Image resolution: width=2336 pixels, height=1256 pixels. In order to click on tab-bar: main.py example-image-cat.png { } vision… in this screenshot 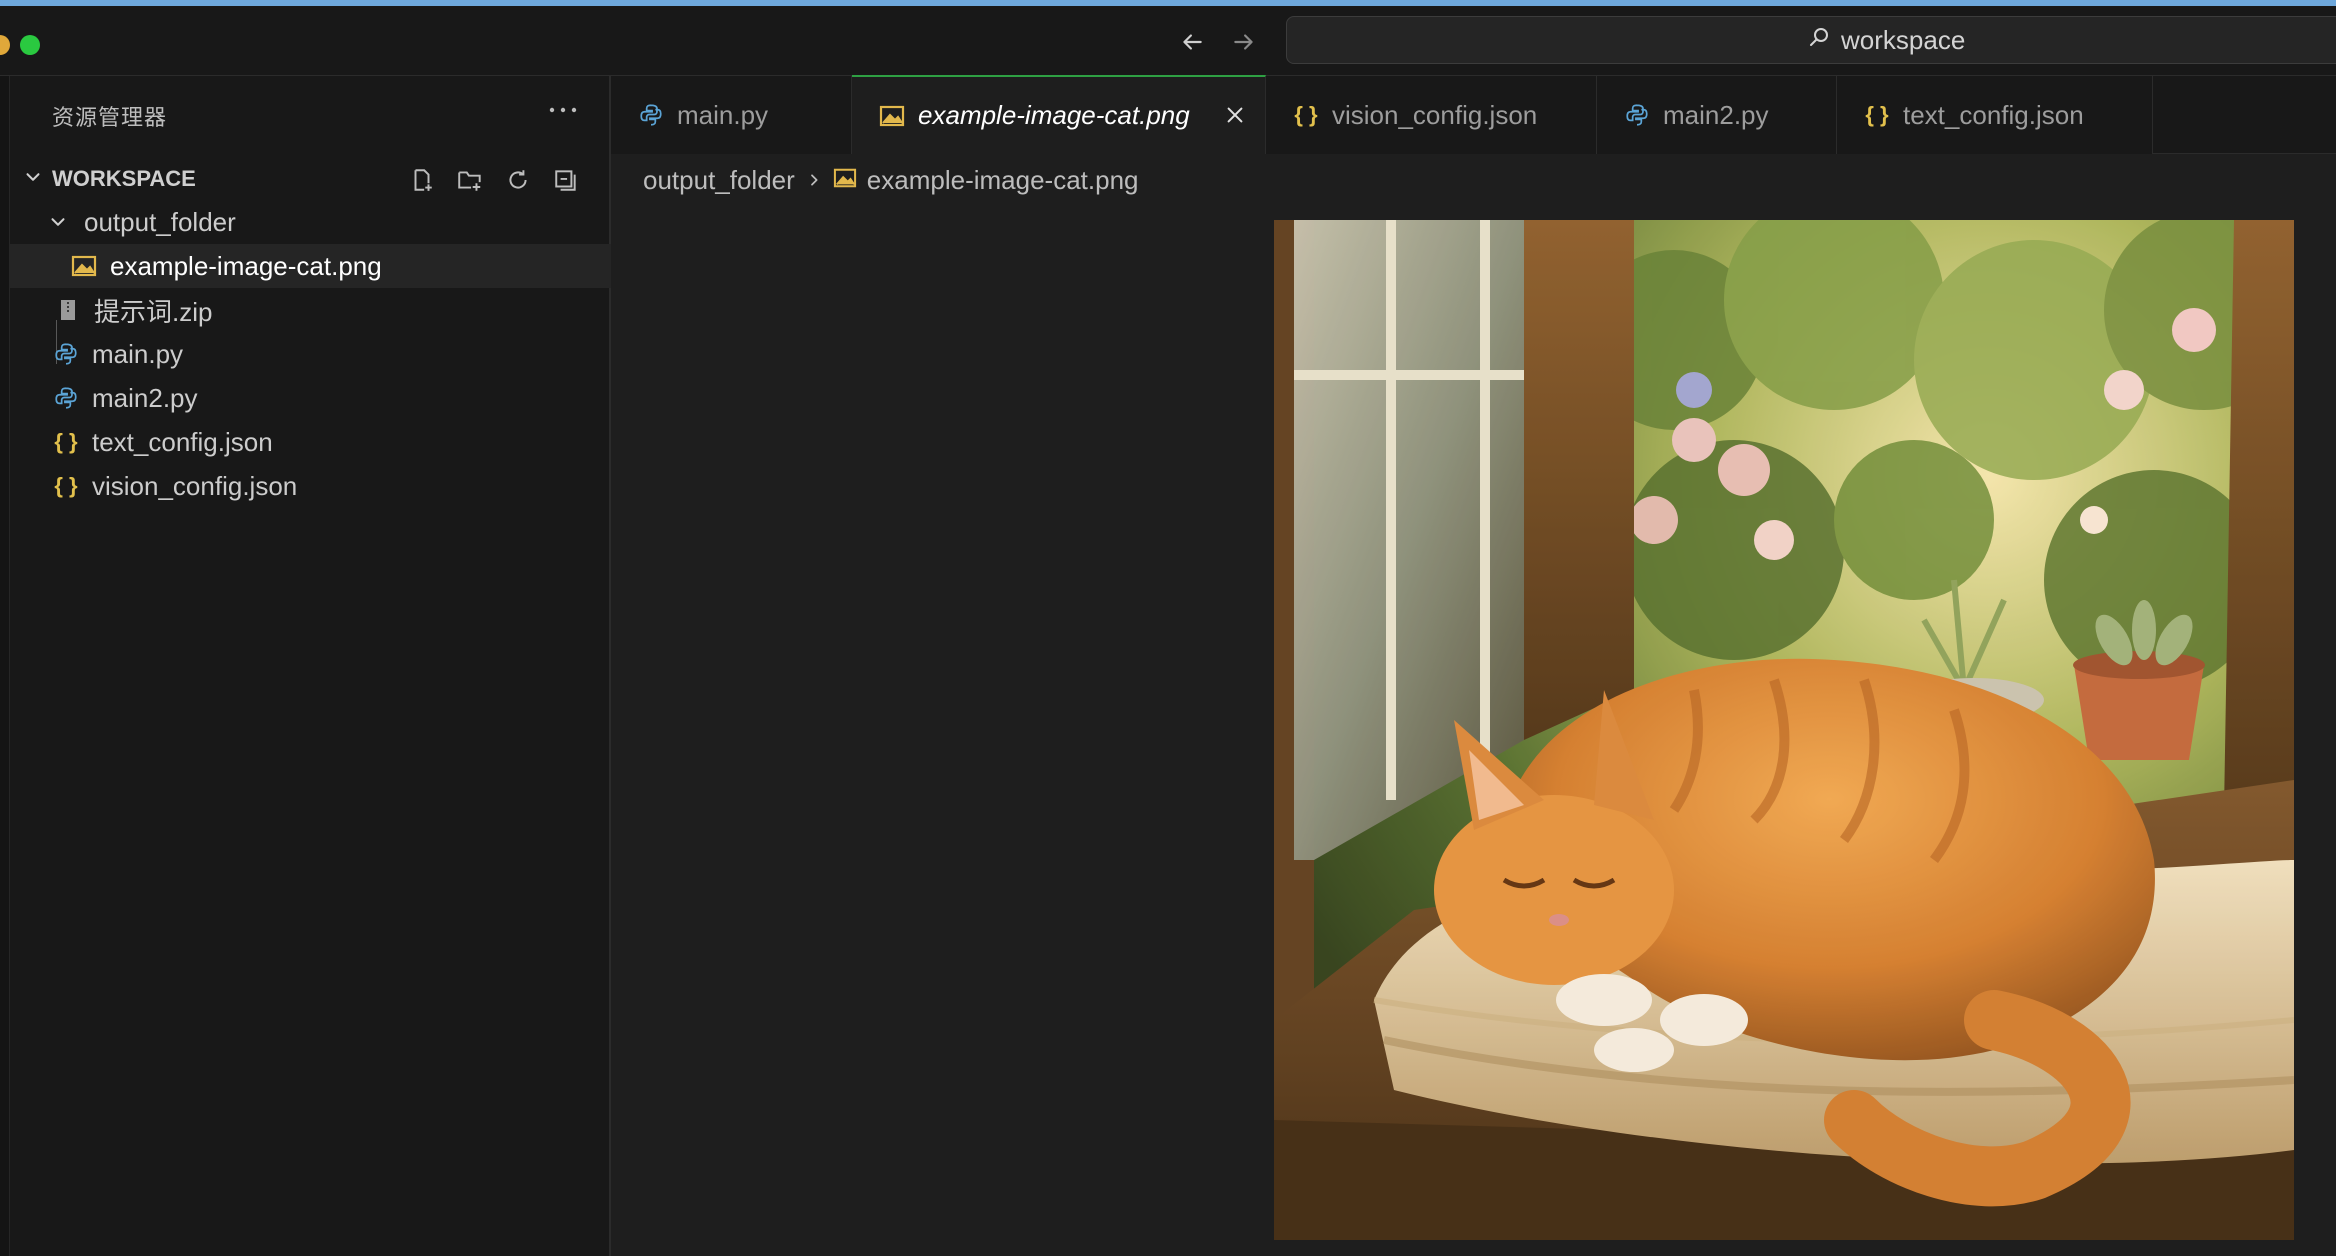, I will do `click(1473, 114)`.